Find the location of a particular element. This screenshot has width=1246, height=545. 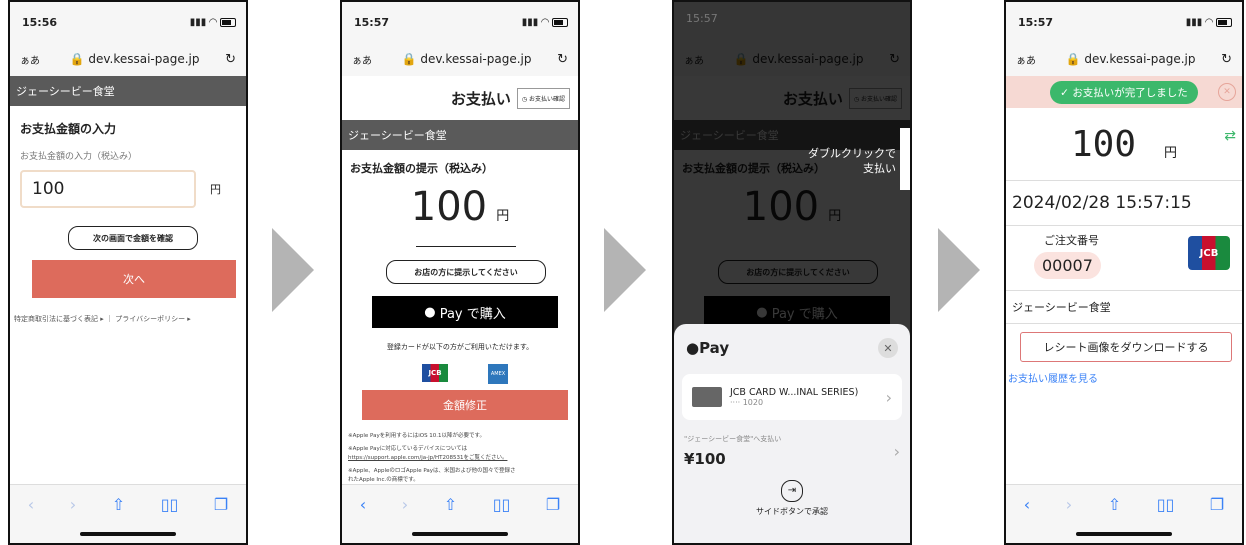

footer-links: 特定商取引法に基づく表記 ▸ ｜ プライバシーポリシー ▸ is located at coordinates (102, 319).